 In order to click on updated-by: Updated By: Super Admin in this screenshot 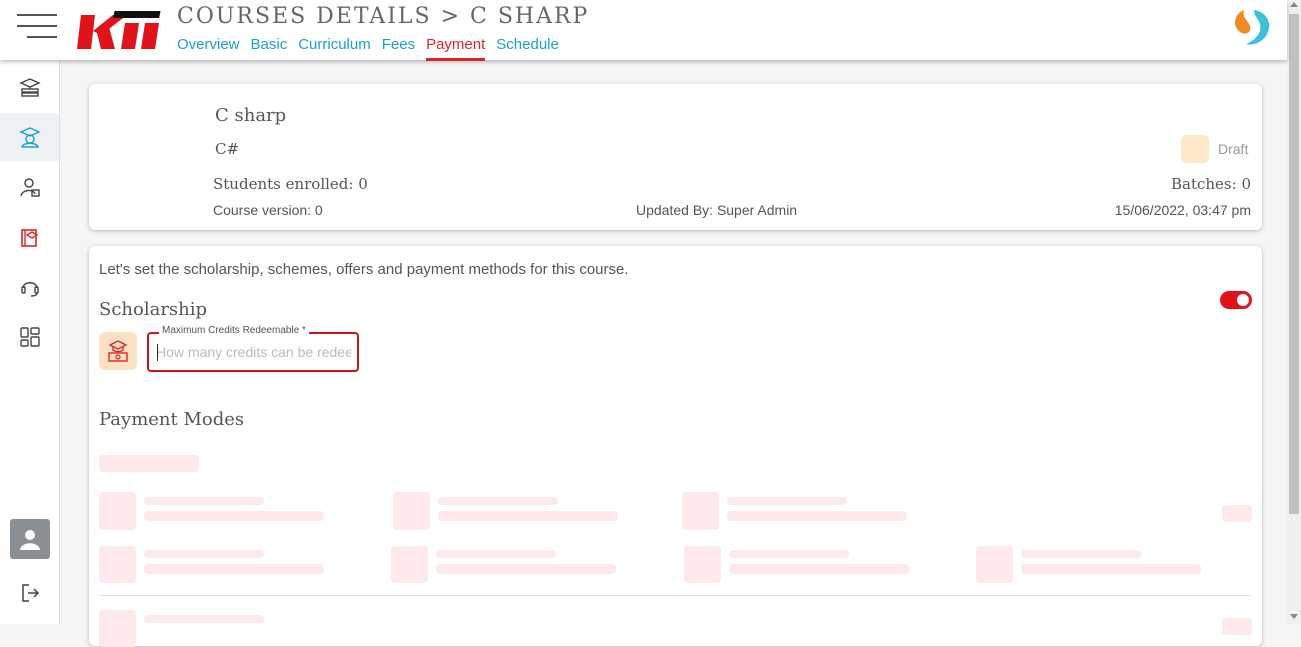, I will do `click(717, 210)`.